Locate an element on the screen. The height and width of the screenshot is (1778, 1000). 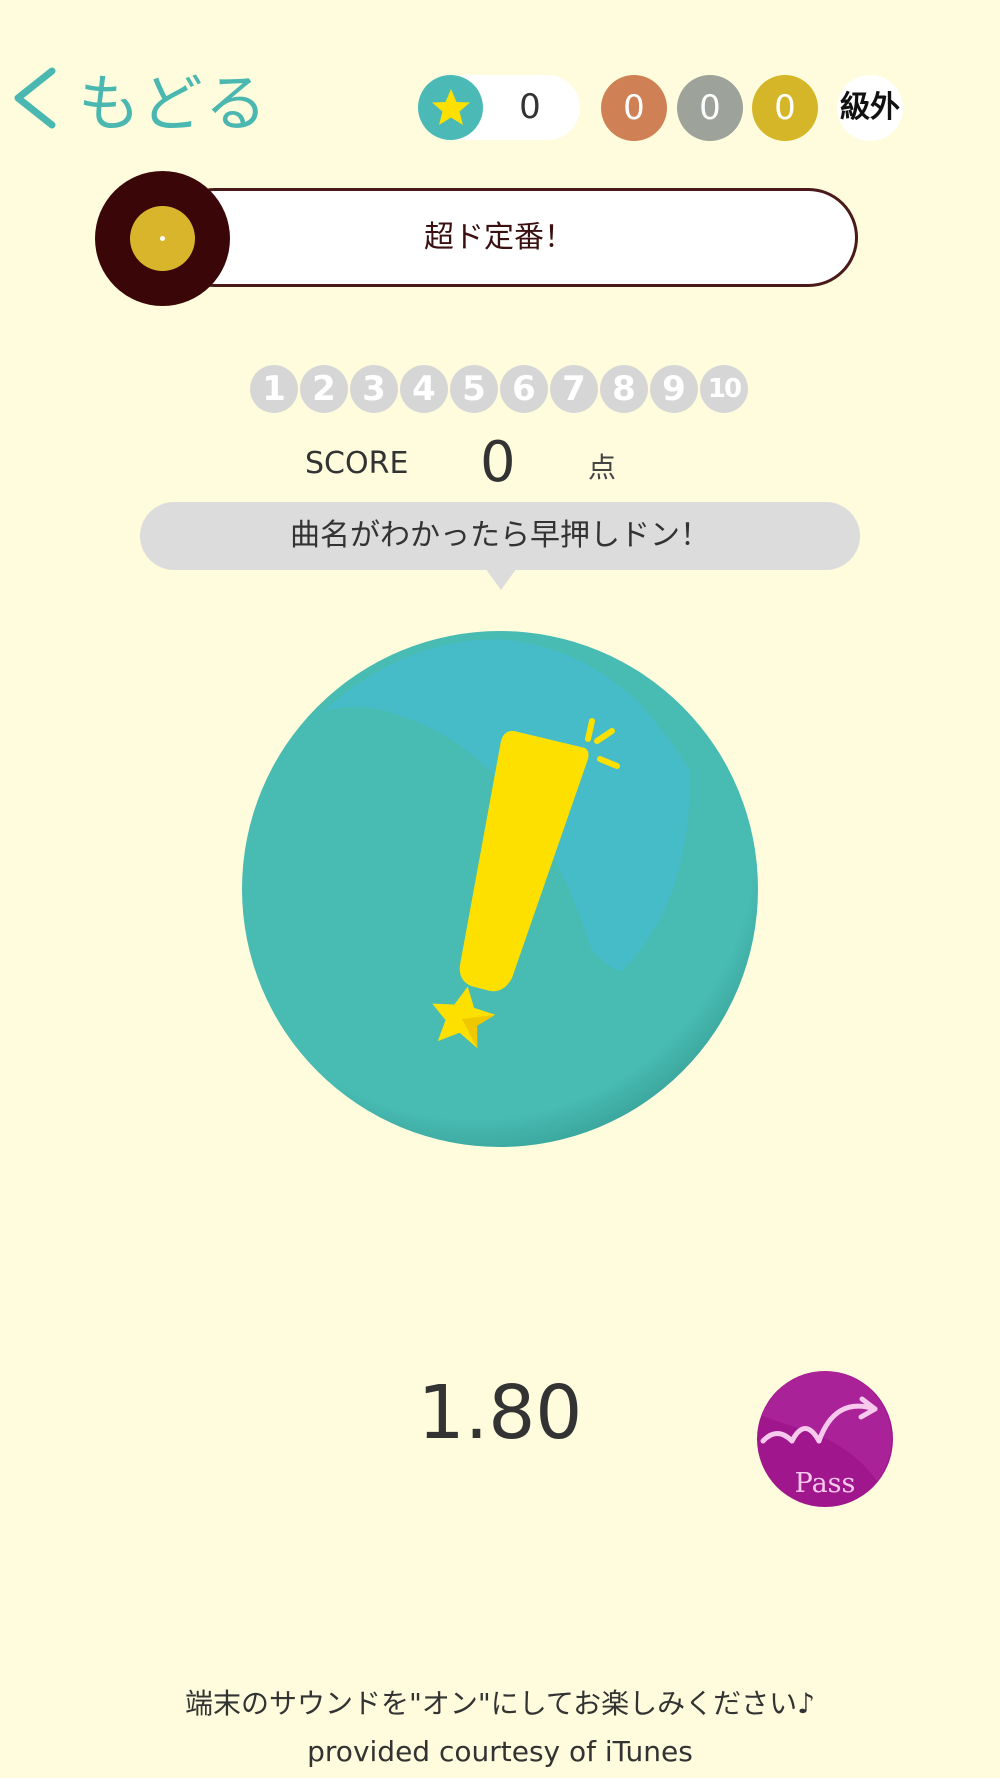
question-dot: 7 is located at coordinates (574, 389).